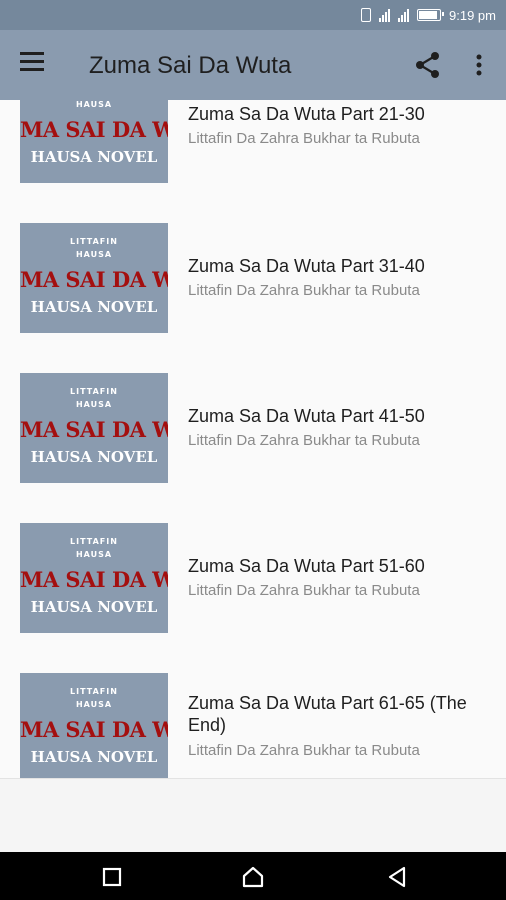 This screenshot has width=506, height=900. I want to click on status-icons: 9:19 pm, so click(428, 15).